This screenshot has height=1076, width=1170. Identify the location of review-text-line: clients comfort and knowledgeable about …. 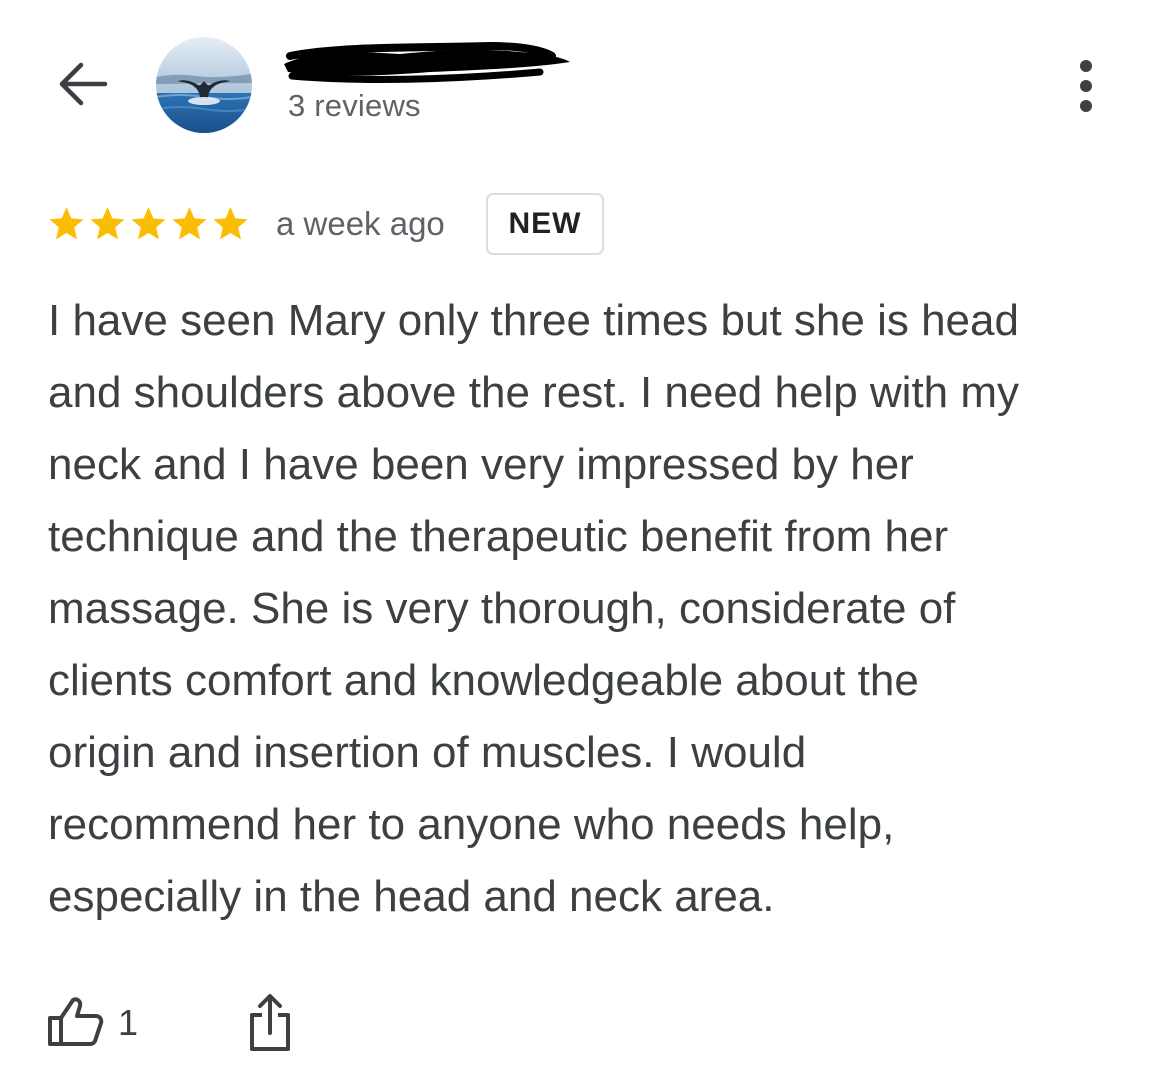
(483, 680).